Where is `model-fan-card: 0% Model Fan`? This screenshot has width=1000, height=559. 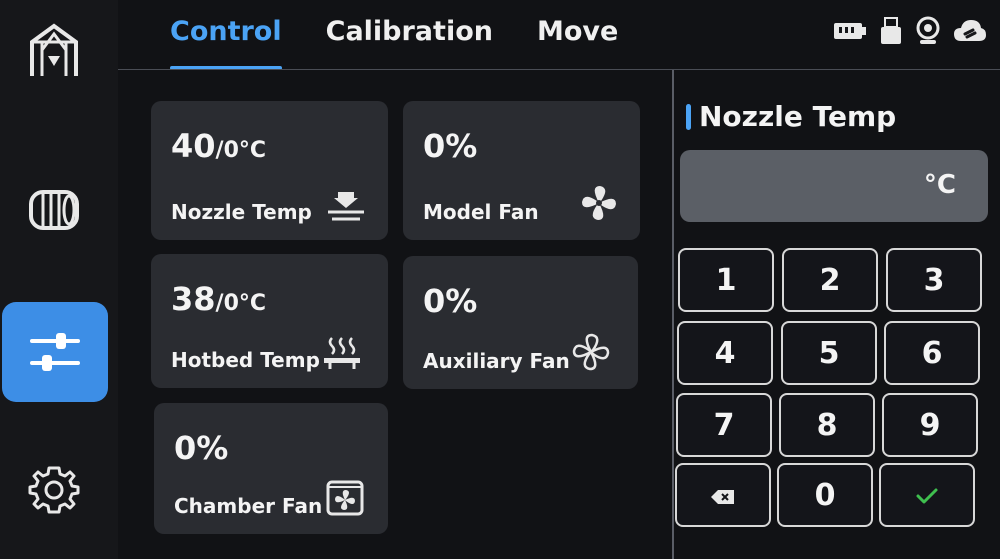
model-fan-card: 0% Model Fan is located at coordinates (521, 170).